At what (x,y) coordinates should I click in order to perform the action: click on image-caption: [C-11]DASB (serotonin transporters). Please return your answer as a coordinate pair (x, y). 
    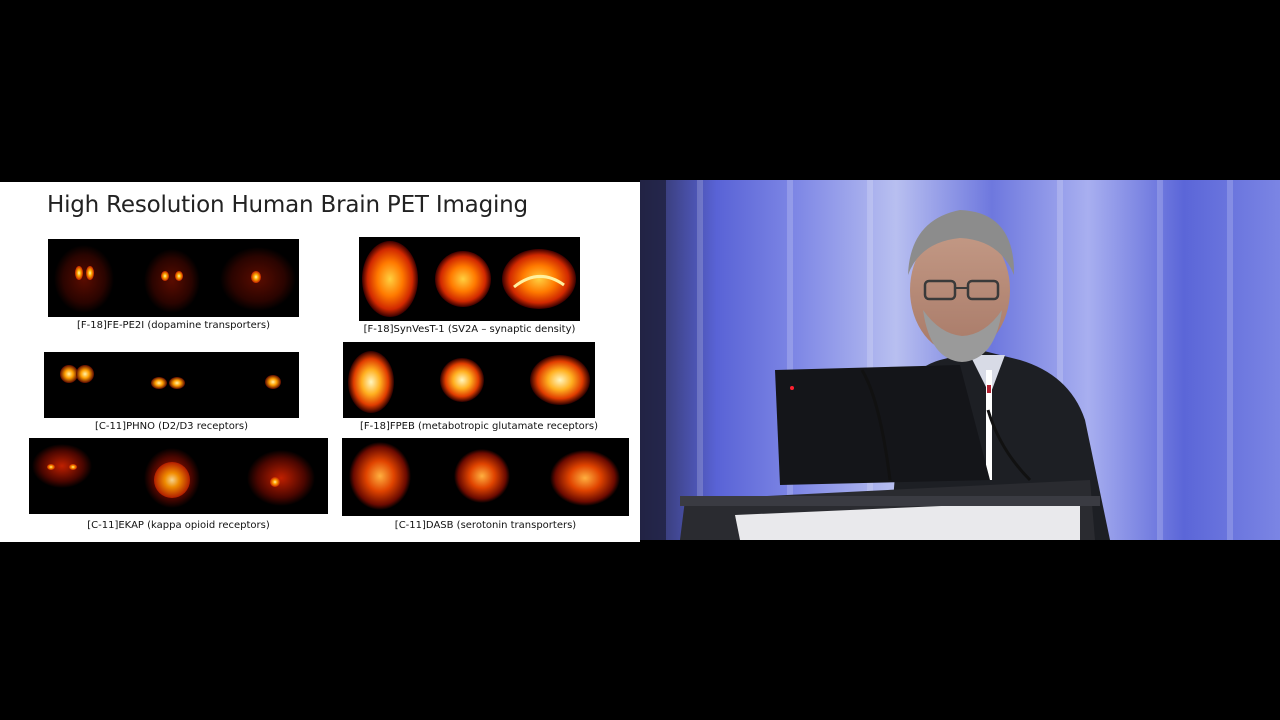
    Looking at the image, I should click on (485, 525).